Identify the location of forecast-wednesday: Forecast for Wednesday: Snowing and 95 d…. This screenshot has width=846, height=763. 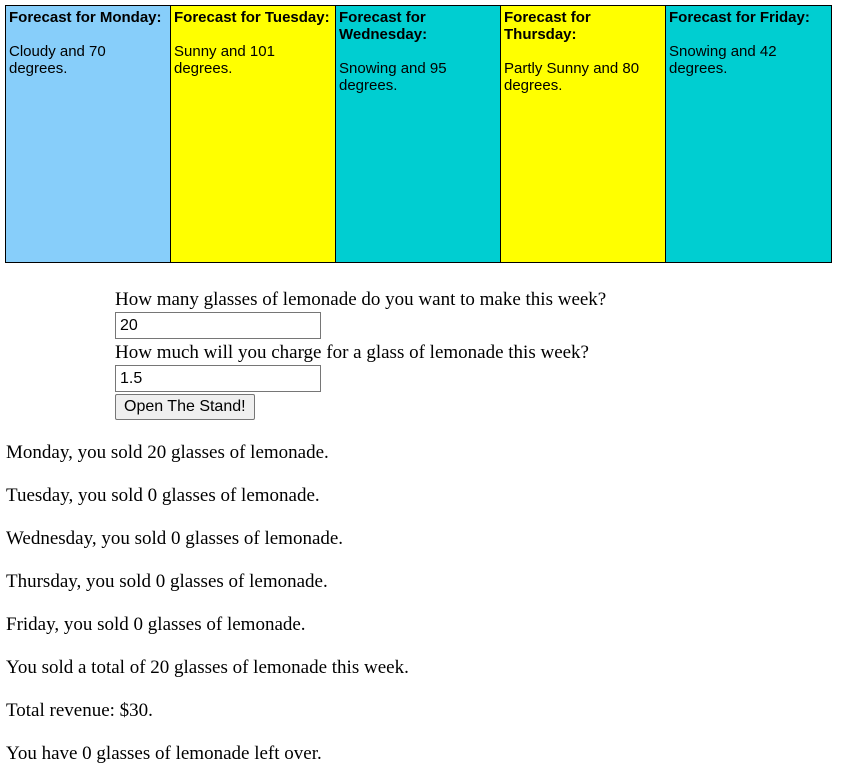
(418, 134).